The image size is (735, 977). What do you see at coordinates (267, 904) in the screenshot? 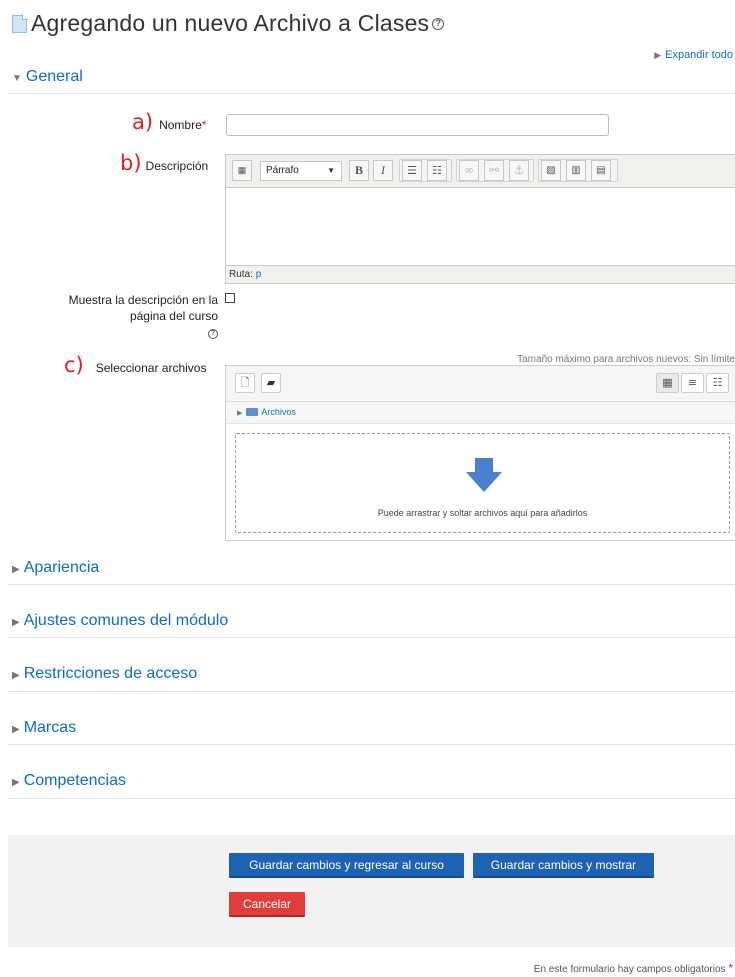
I see `cancel-button: Cancelar` at bounding box center [267, 904].